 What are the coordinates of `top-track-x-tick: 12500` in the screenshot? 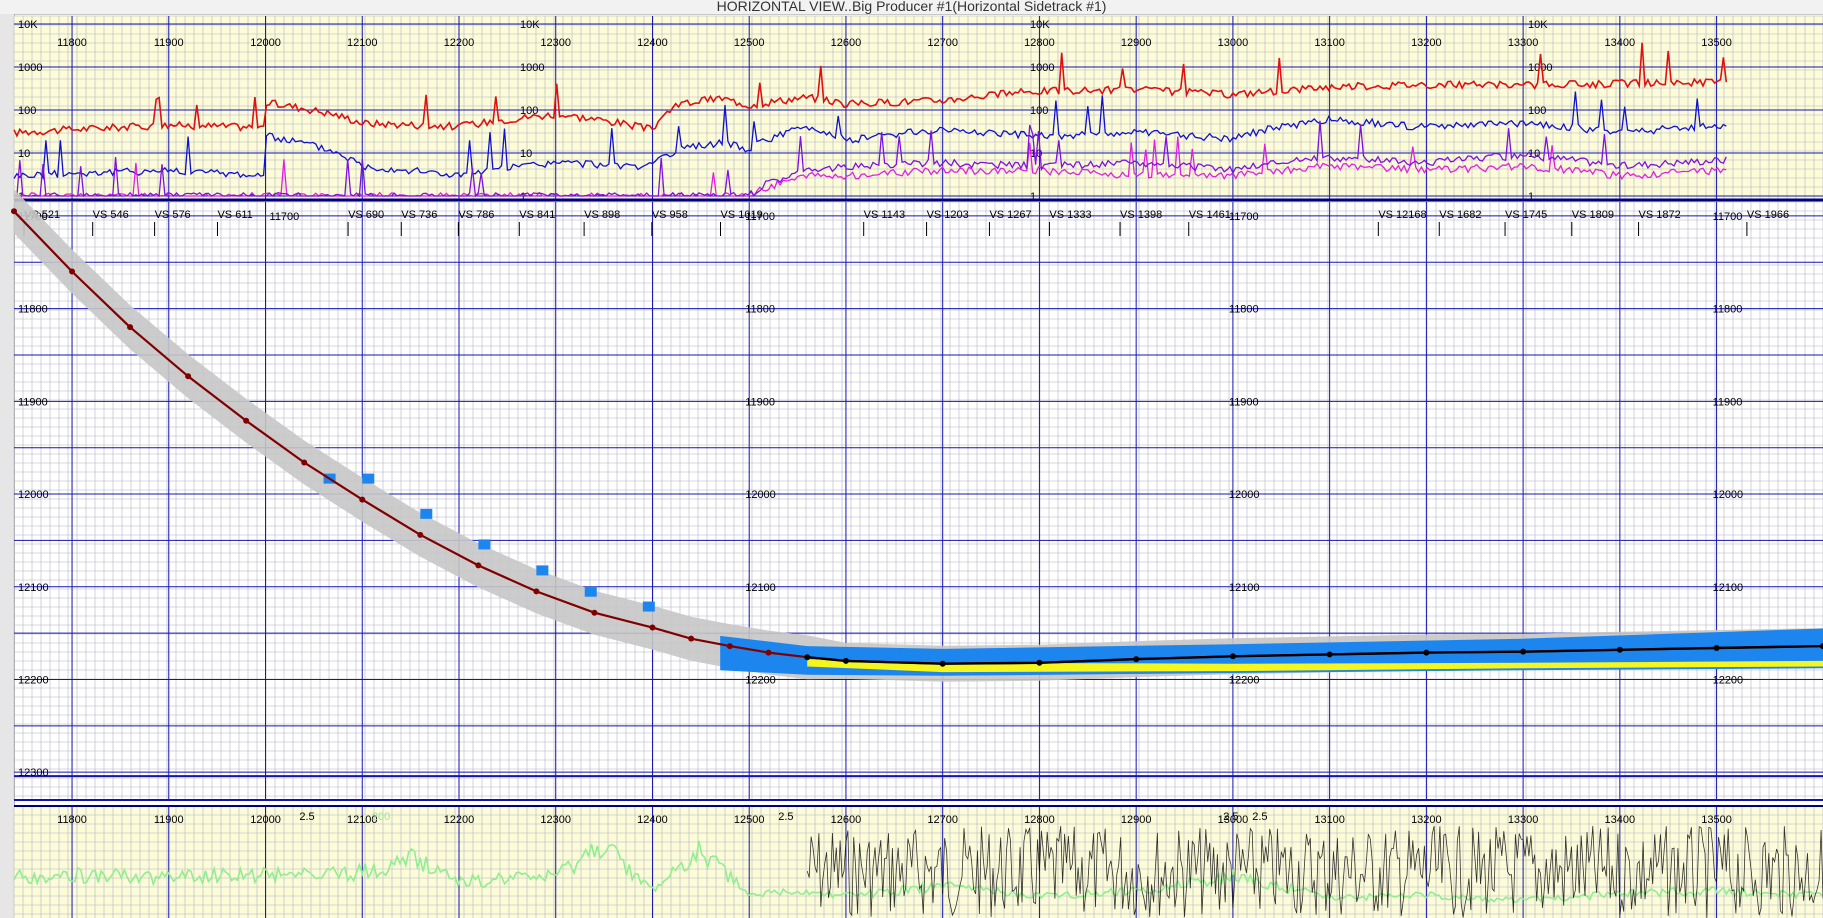 It's located at (749, 43).